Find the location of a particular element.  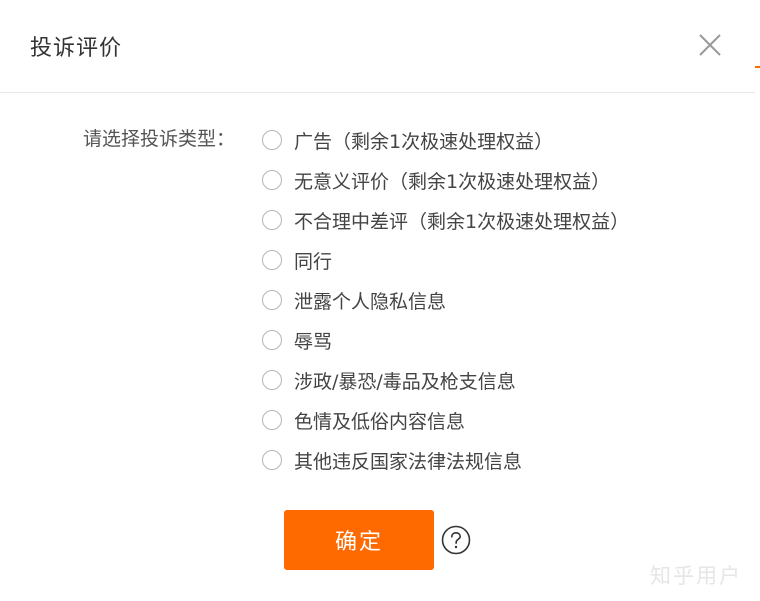

complaint-option-illegal: 其他违反国家法律法规信息 is located at coordinates (445, 460).